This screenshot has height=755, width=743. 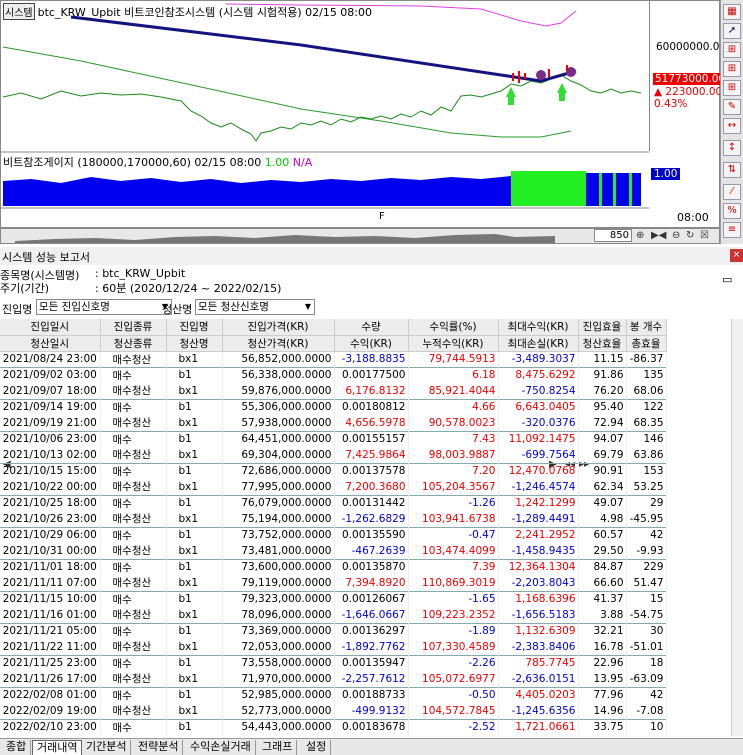 What do you see at coordinates (646, 519) in the screenshot?
I see `table-cell: -45.95` at bounding box center [646, 519].